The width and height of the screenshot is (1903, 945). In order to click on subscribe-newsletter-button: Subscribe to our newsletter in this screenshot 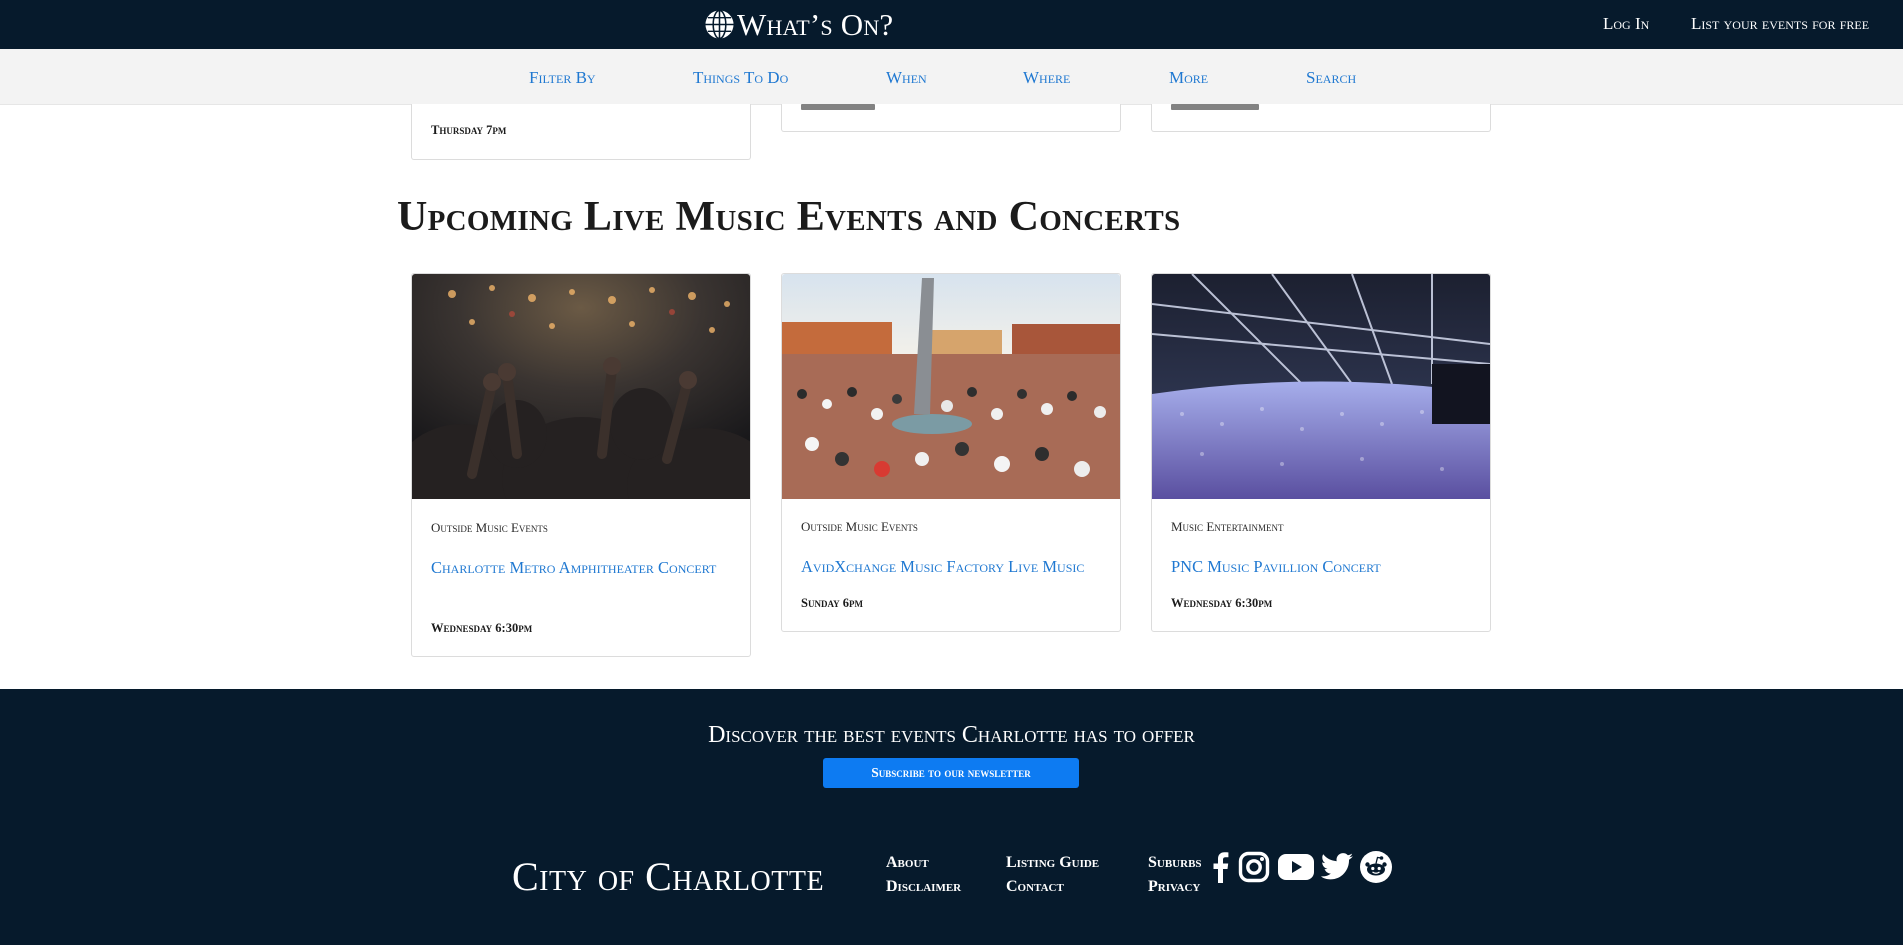, I will do `click(951, 773)`.